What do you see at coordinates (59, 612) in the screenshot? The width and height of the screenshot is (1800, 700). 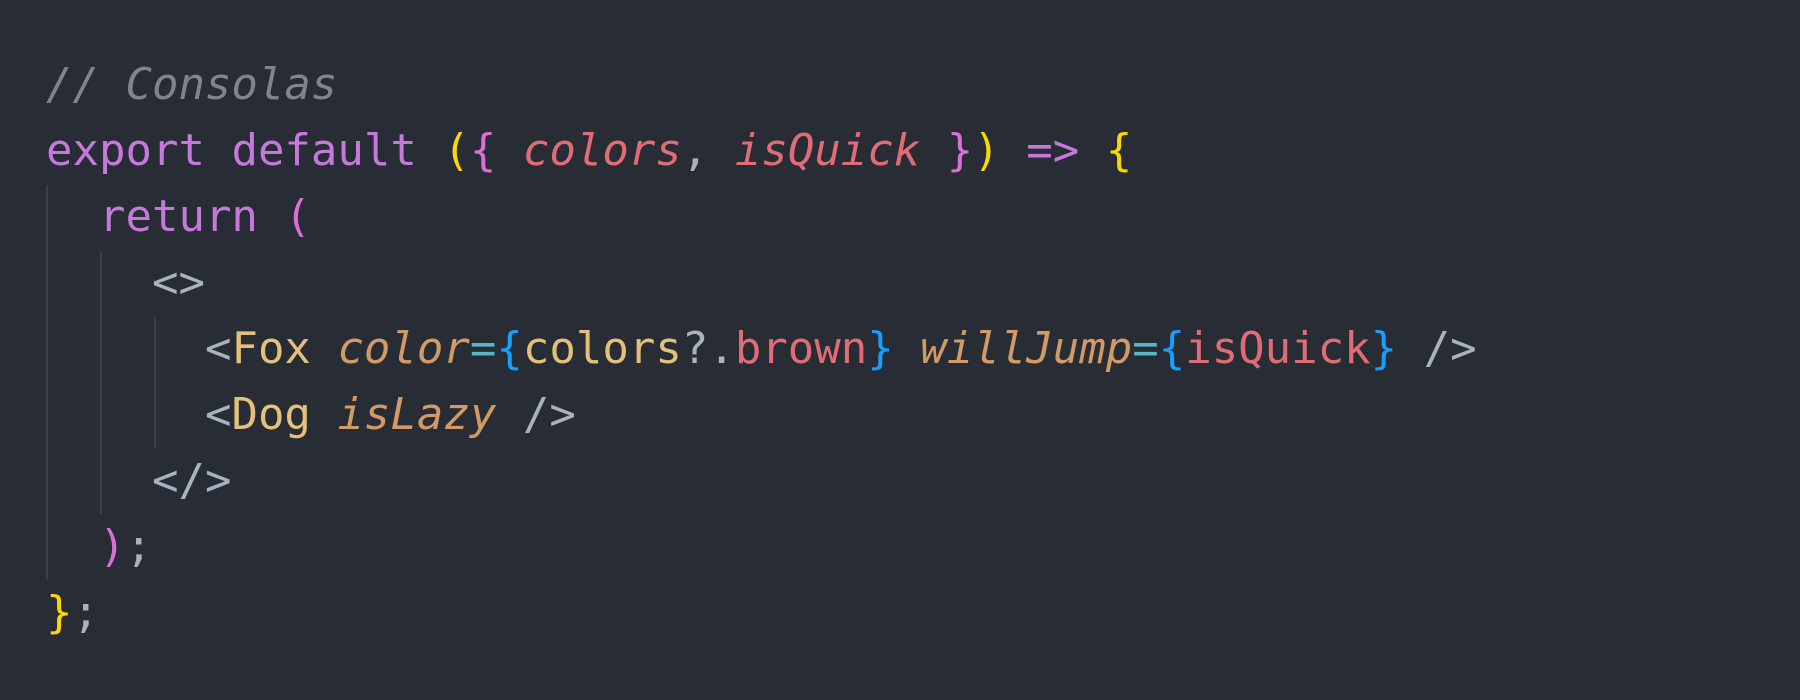 I see `function-close-brace: }` at bounding box center [59, 612].